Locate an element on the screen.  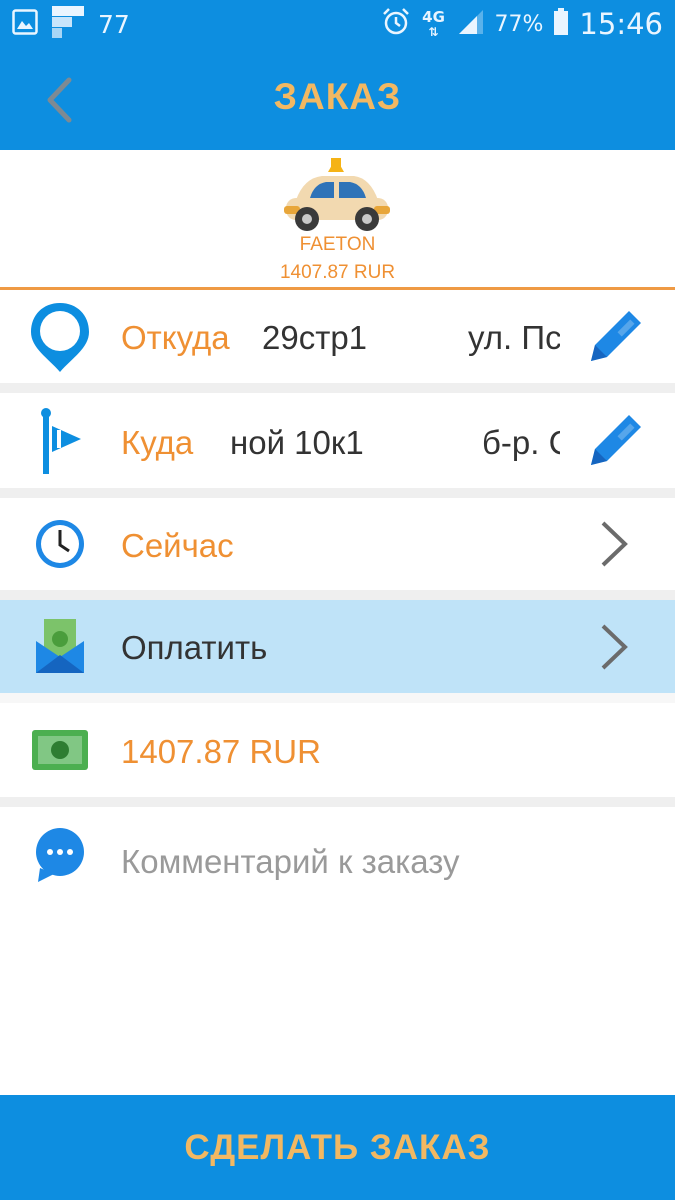
page-title: ЗАКАЗ is located at coordinates (337, 96).